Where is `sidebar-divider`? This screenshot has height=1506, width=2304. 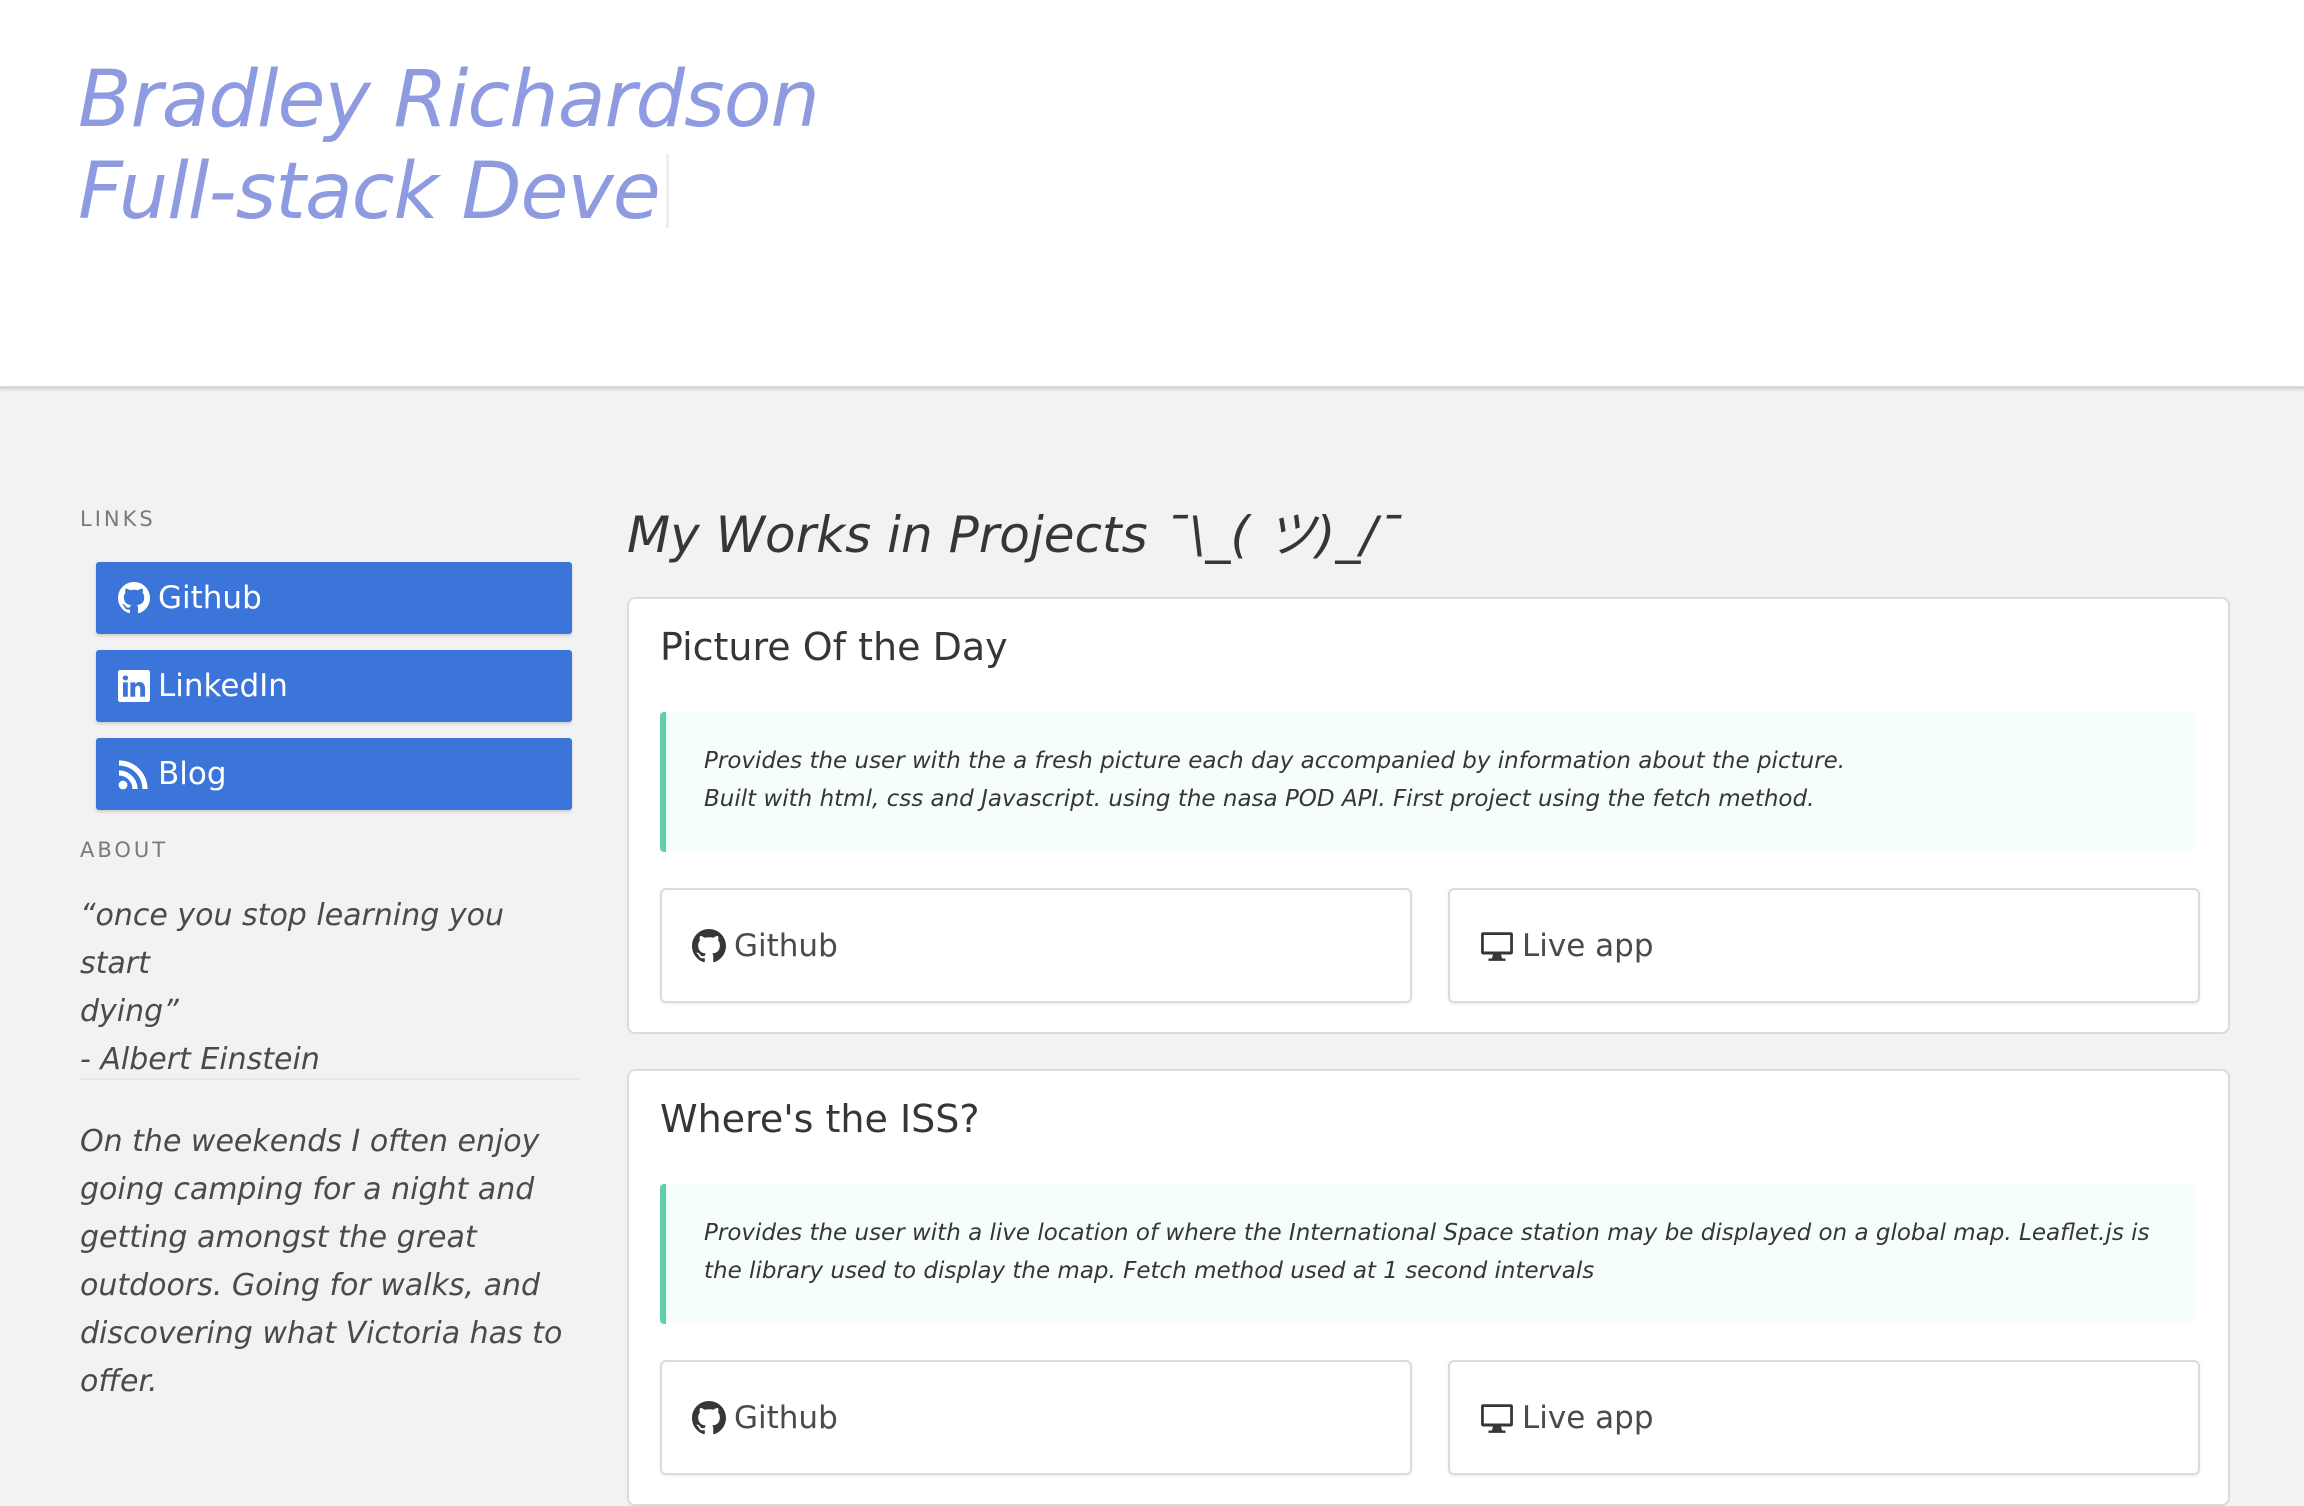 sidebar-divider is located at coordinates (330, 1079).